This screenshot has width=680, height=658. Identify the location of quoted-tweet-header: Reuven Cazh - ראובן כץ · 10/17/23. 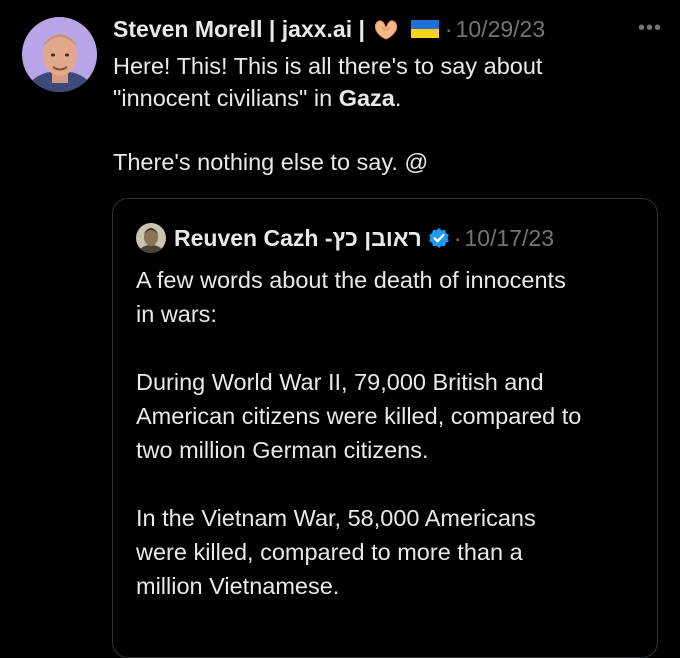
(345, 238).